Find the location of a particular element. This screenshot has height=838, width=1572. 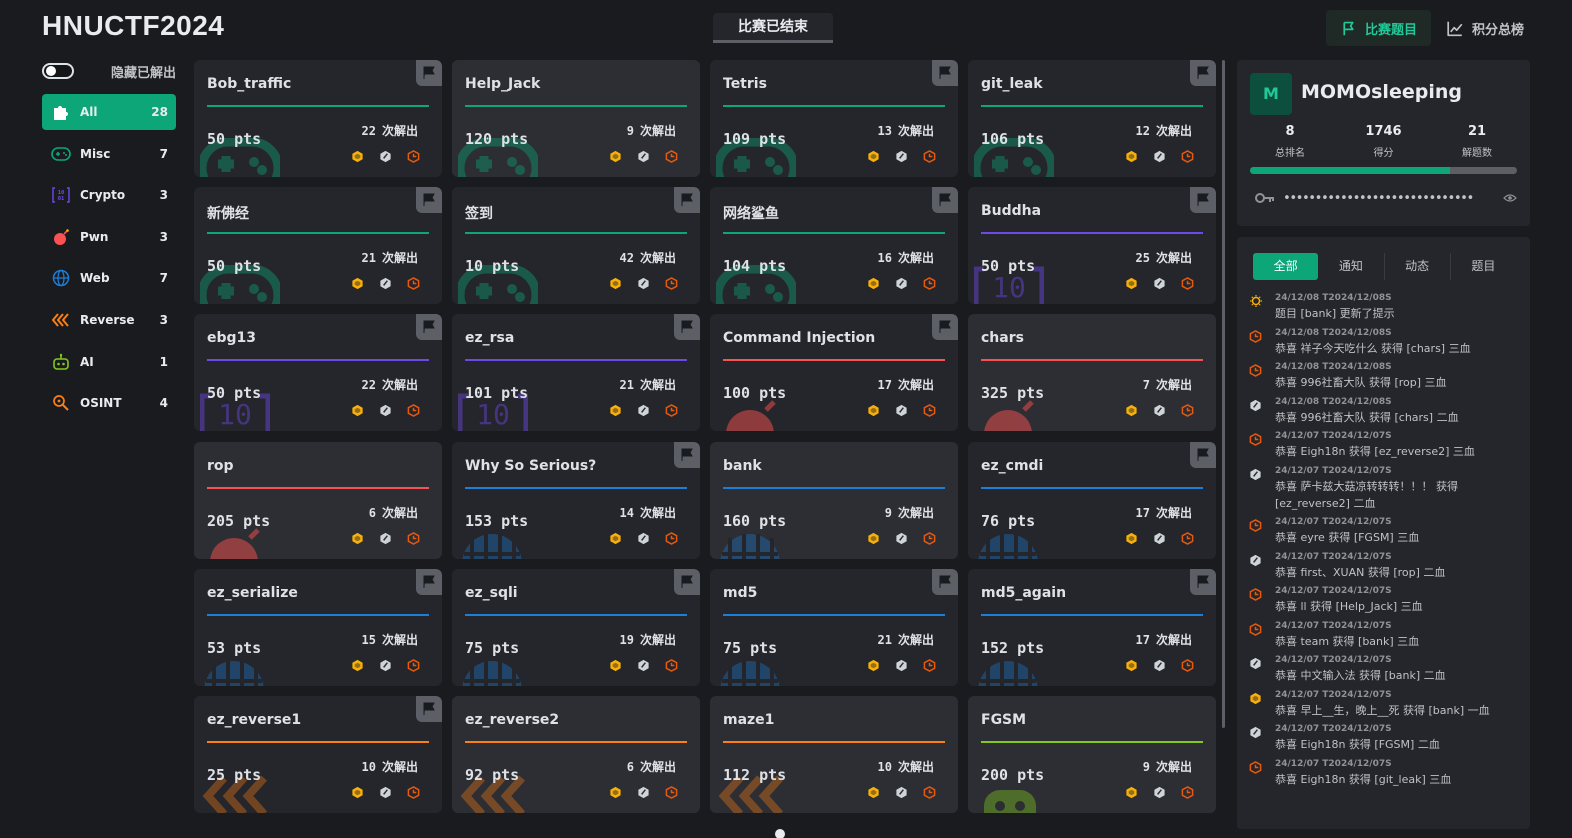

challenge-card: md5 75 pts 21 次解出 is located at coordinates (834, 627).